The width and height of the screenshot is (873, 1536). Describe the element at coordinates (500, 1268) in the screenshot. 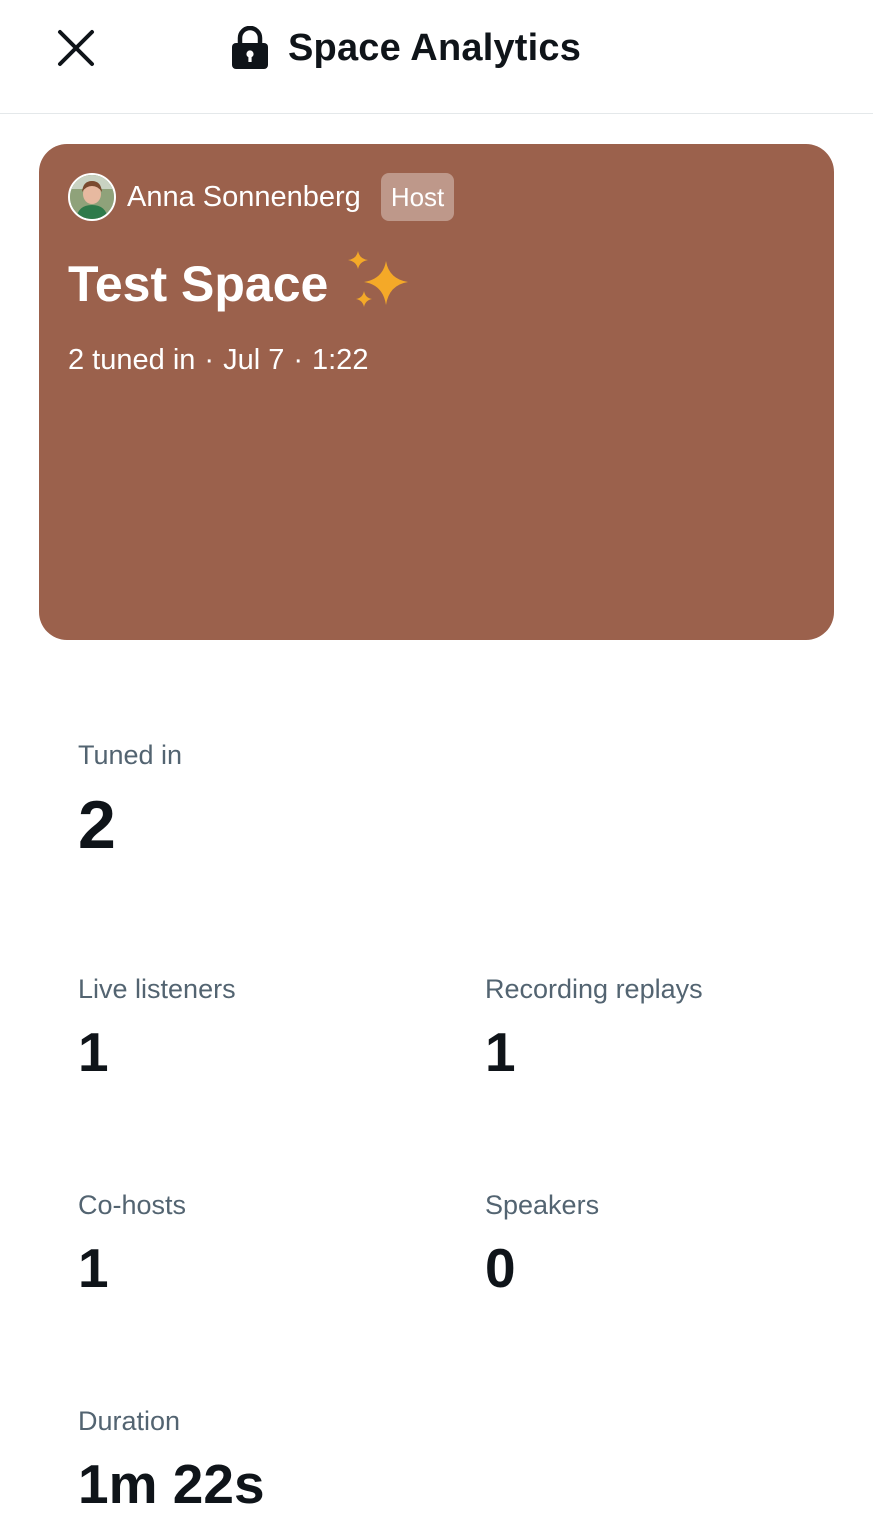

I see `stat-value: 0` at that location.